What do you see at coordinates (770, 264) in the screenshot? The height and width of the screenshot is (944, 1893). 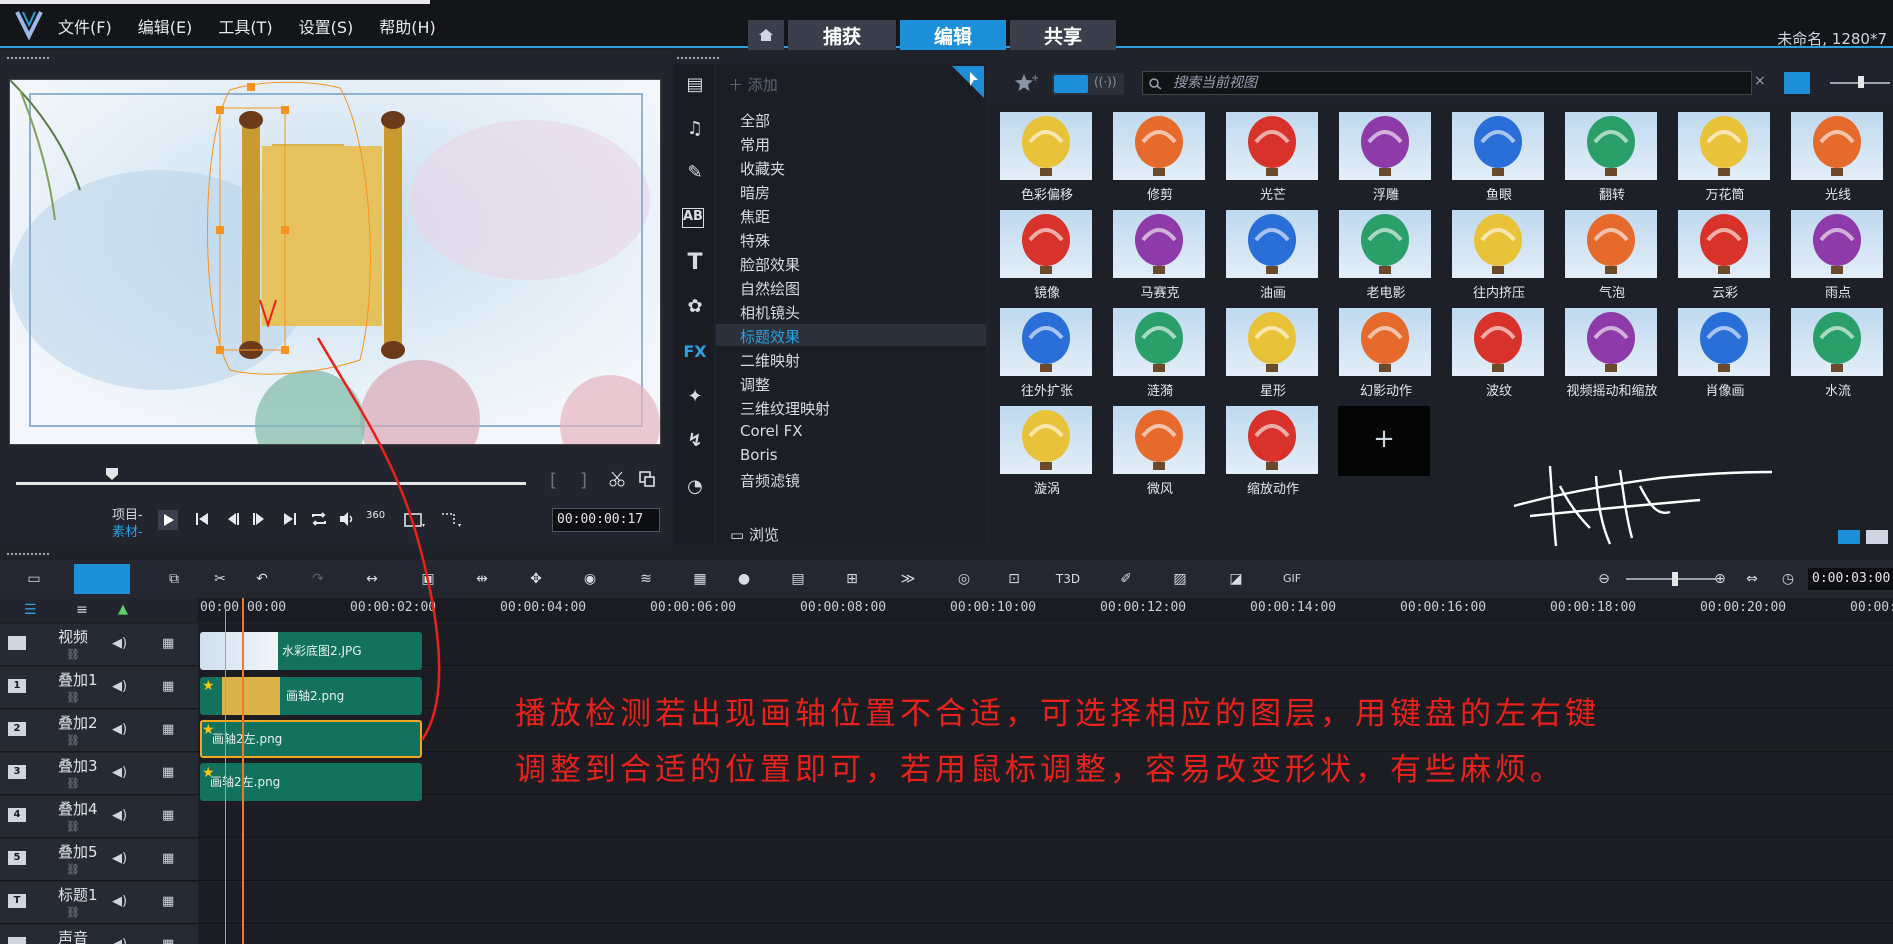 I see `category-item: 脸部效果` at bounding box center [770, 264].